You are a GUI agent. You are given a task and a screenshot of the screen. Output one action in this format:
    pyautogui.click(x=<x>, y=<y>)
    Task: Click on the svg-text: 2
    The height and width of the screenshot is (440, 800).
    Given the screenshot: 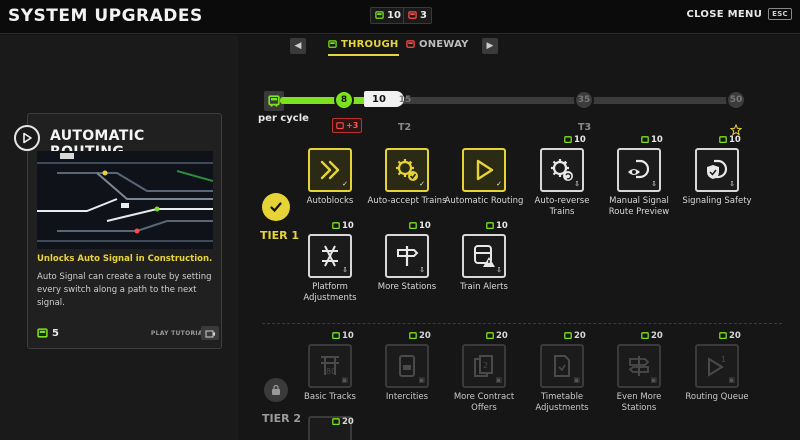 What is the action you would take?
    pyautogui.click(x=485, y=365)
    